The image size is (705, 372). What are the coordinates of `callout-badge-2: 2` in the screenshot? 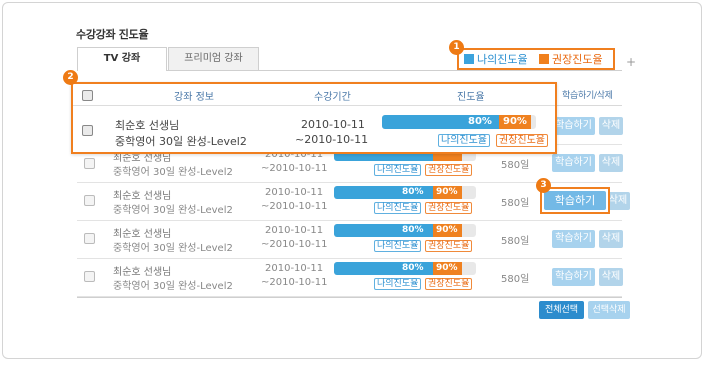 It's located at (70, 77).